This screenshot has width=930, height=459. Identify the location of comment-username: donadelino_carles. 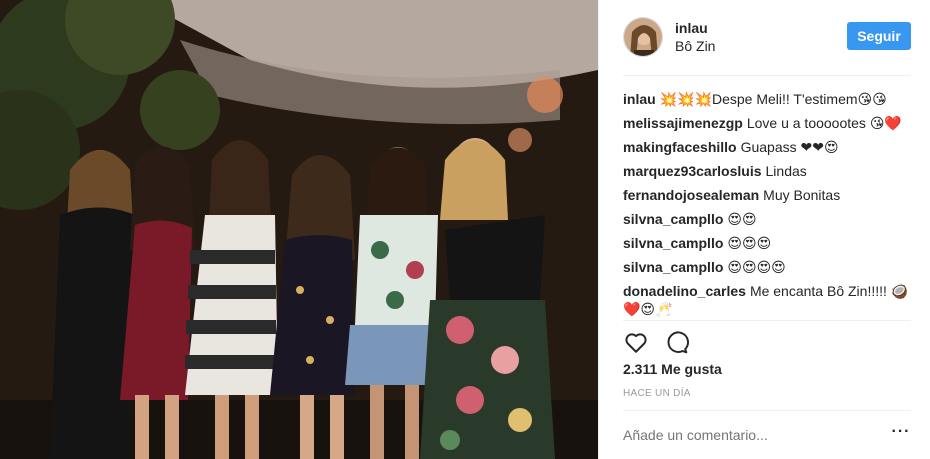
(684, 291).